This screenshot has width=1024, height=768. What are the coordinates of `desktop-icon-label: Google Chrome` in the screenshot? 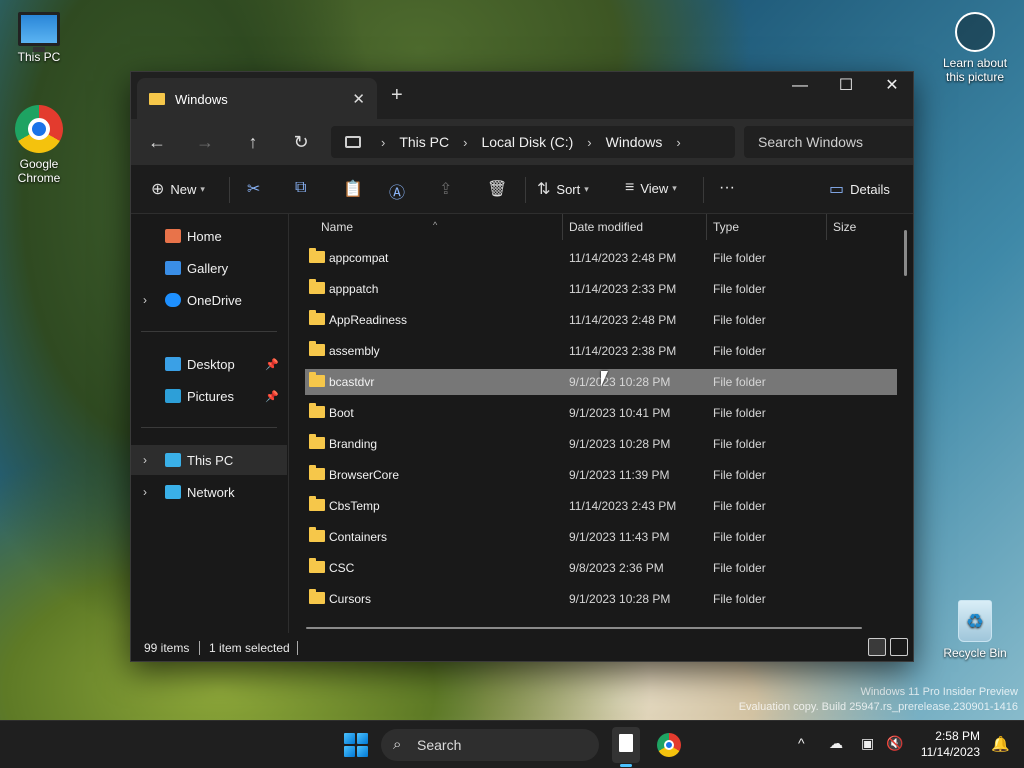 It's located at (39, 171).